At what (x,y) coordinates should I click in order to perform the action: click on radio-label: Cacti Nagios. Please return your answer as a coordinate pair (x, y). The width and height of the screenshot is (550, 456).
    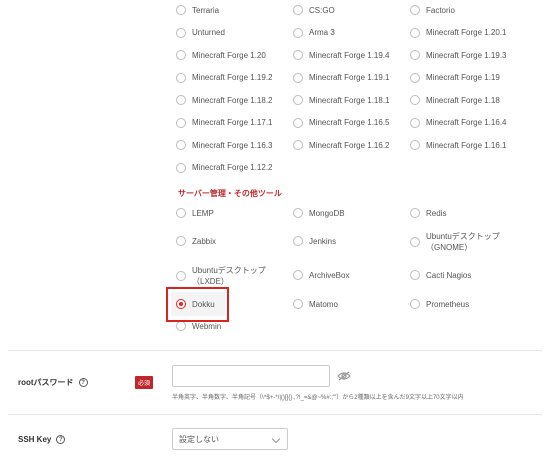
    Looking at the image, I should click on (449, 275).